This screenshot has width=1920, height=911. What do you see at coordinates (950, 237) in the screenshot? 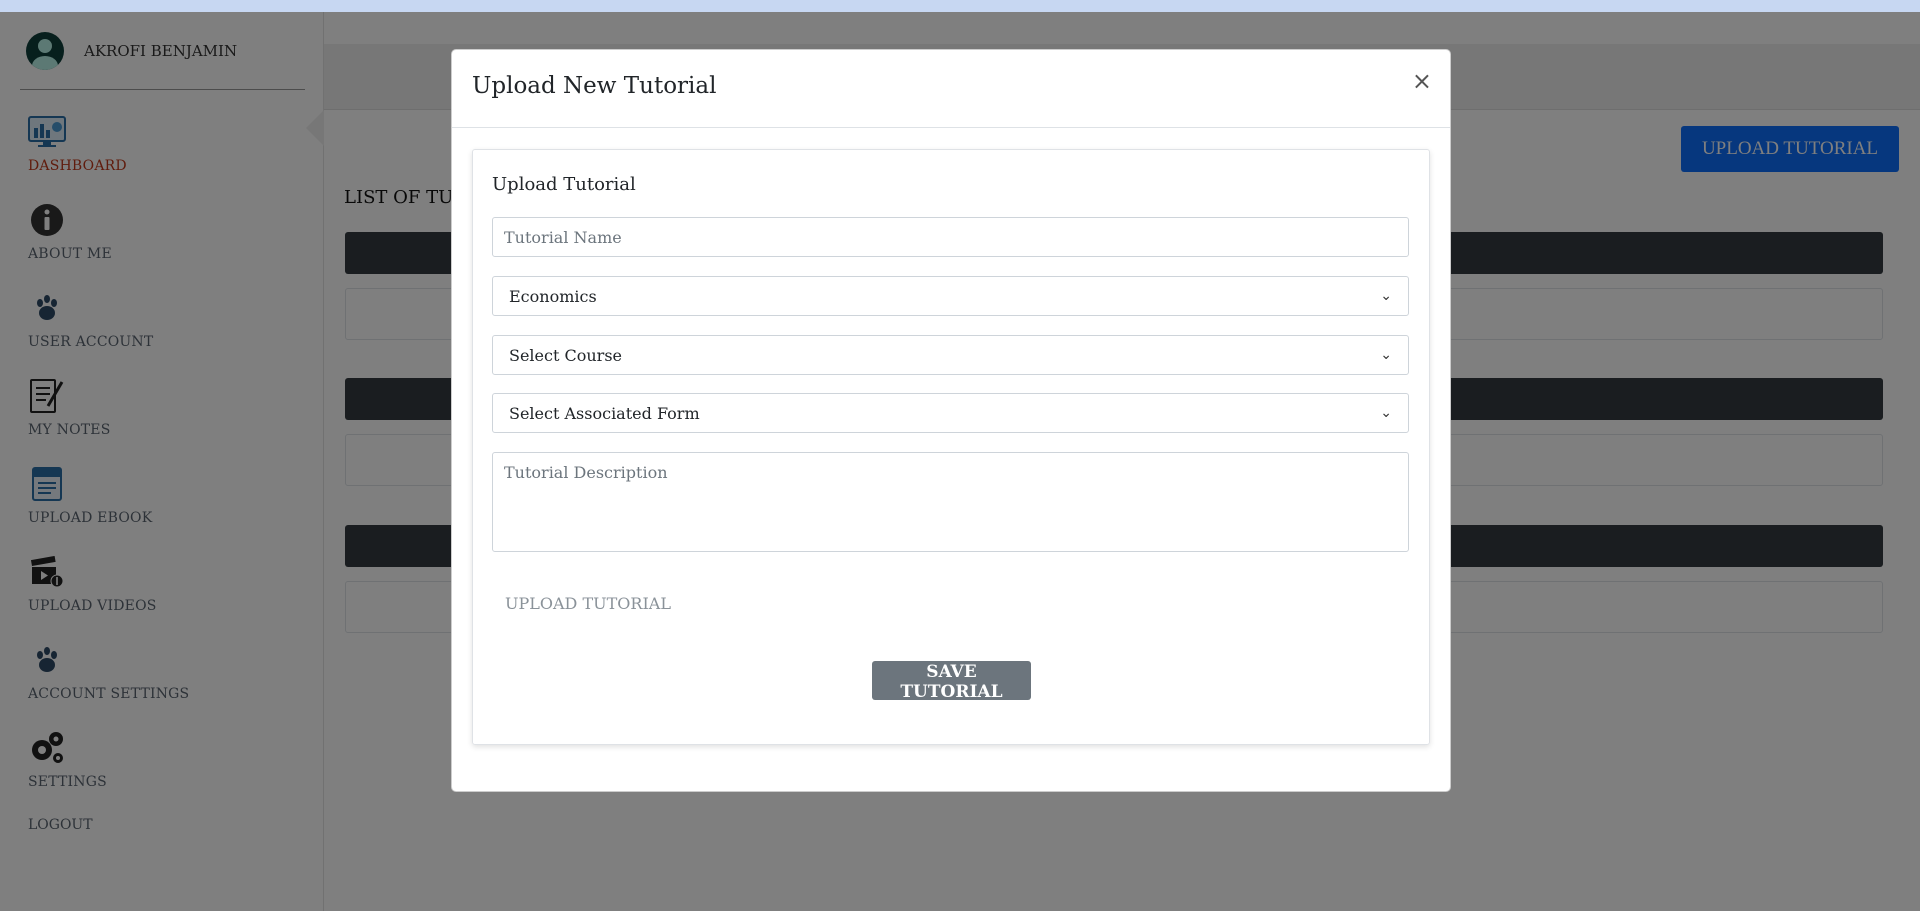
I see `tutorial-name-input: Tutorial Name` at bounding box center [950, 237].